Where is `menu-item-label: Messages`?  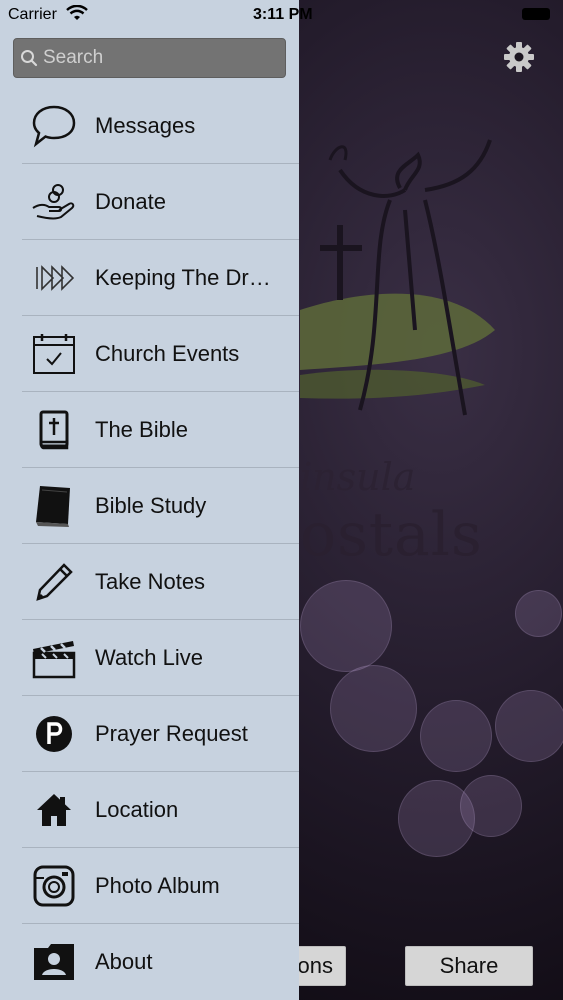 menu-item-label: Messages is located at coordinates (145, 125).